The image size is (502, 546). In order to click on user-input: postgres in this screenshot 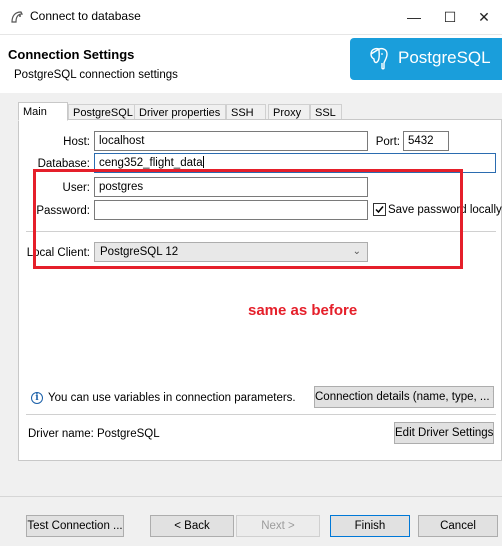, I will do `click(231, 187)`.